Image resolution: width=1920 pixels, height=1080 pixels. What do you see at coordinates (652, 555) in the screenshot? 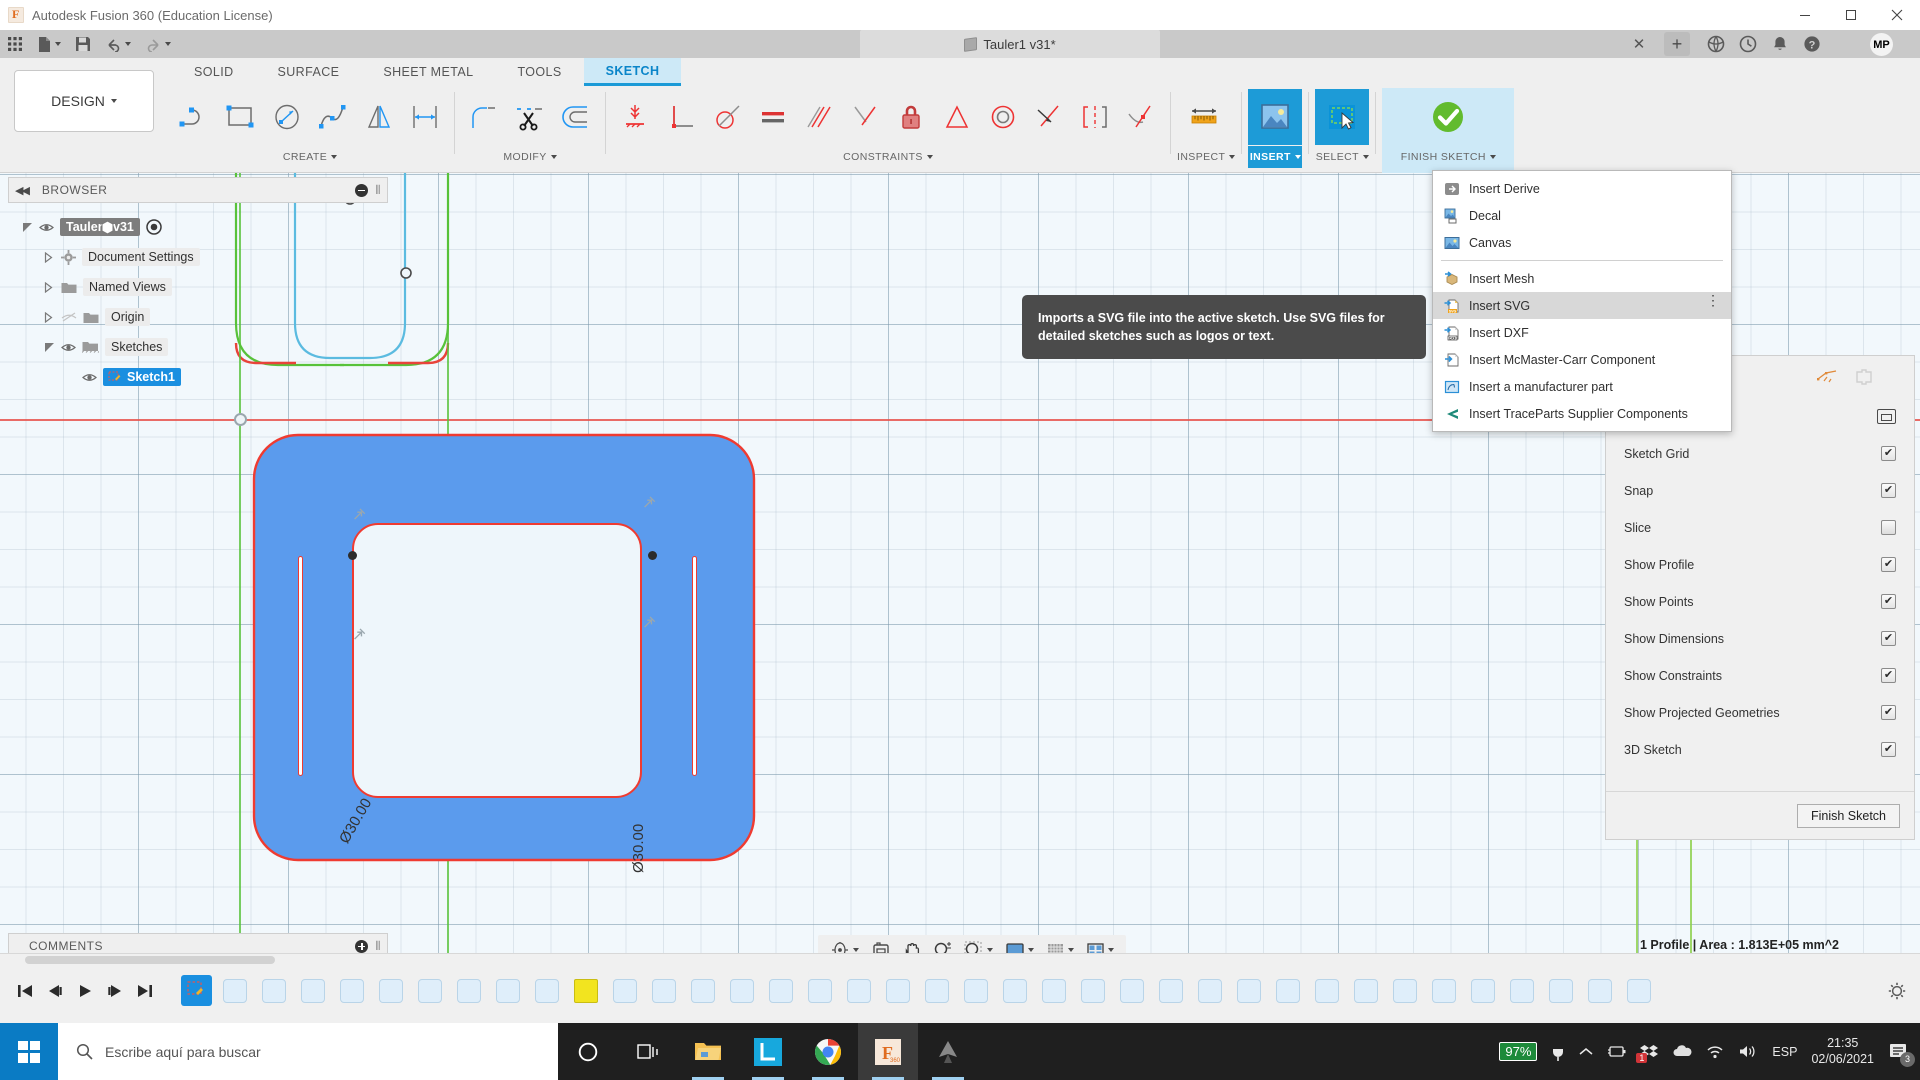
I see `dimension-point-right` at bounding box center [652, 555].